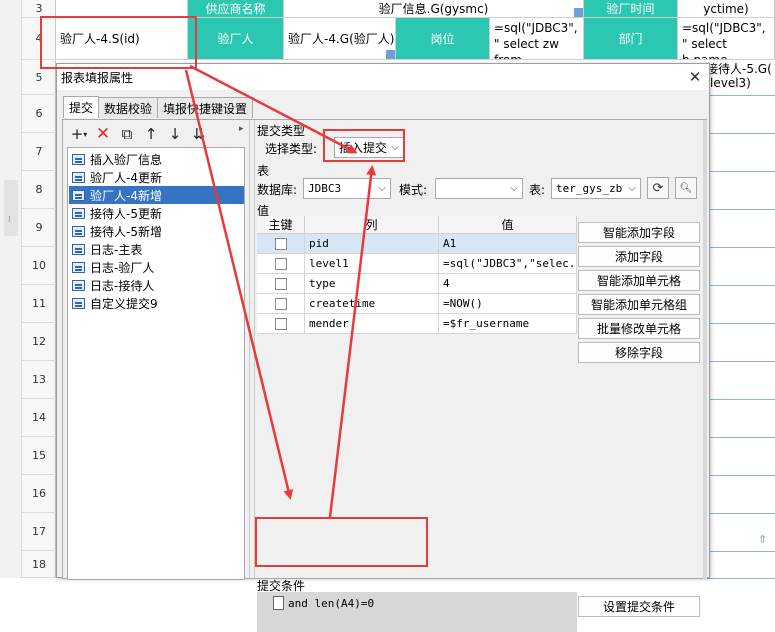  What do you see at coordinates (434, 9) in the screenshot?
I see `cell-supplier-expr: 验厂信息.G(gysmc)` at bounding box center [434, 9].